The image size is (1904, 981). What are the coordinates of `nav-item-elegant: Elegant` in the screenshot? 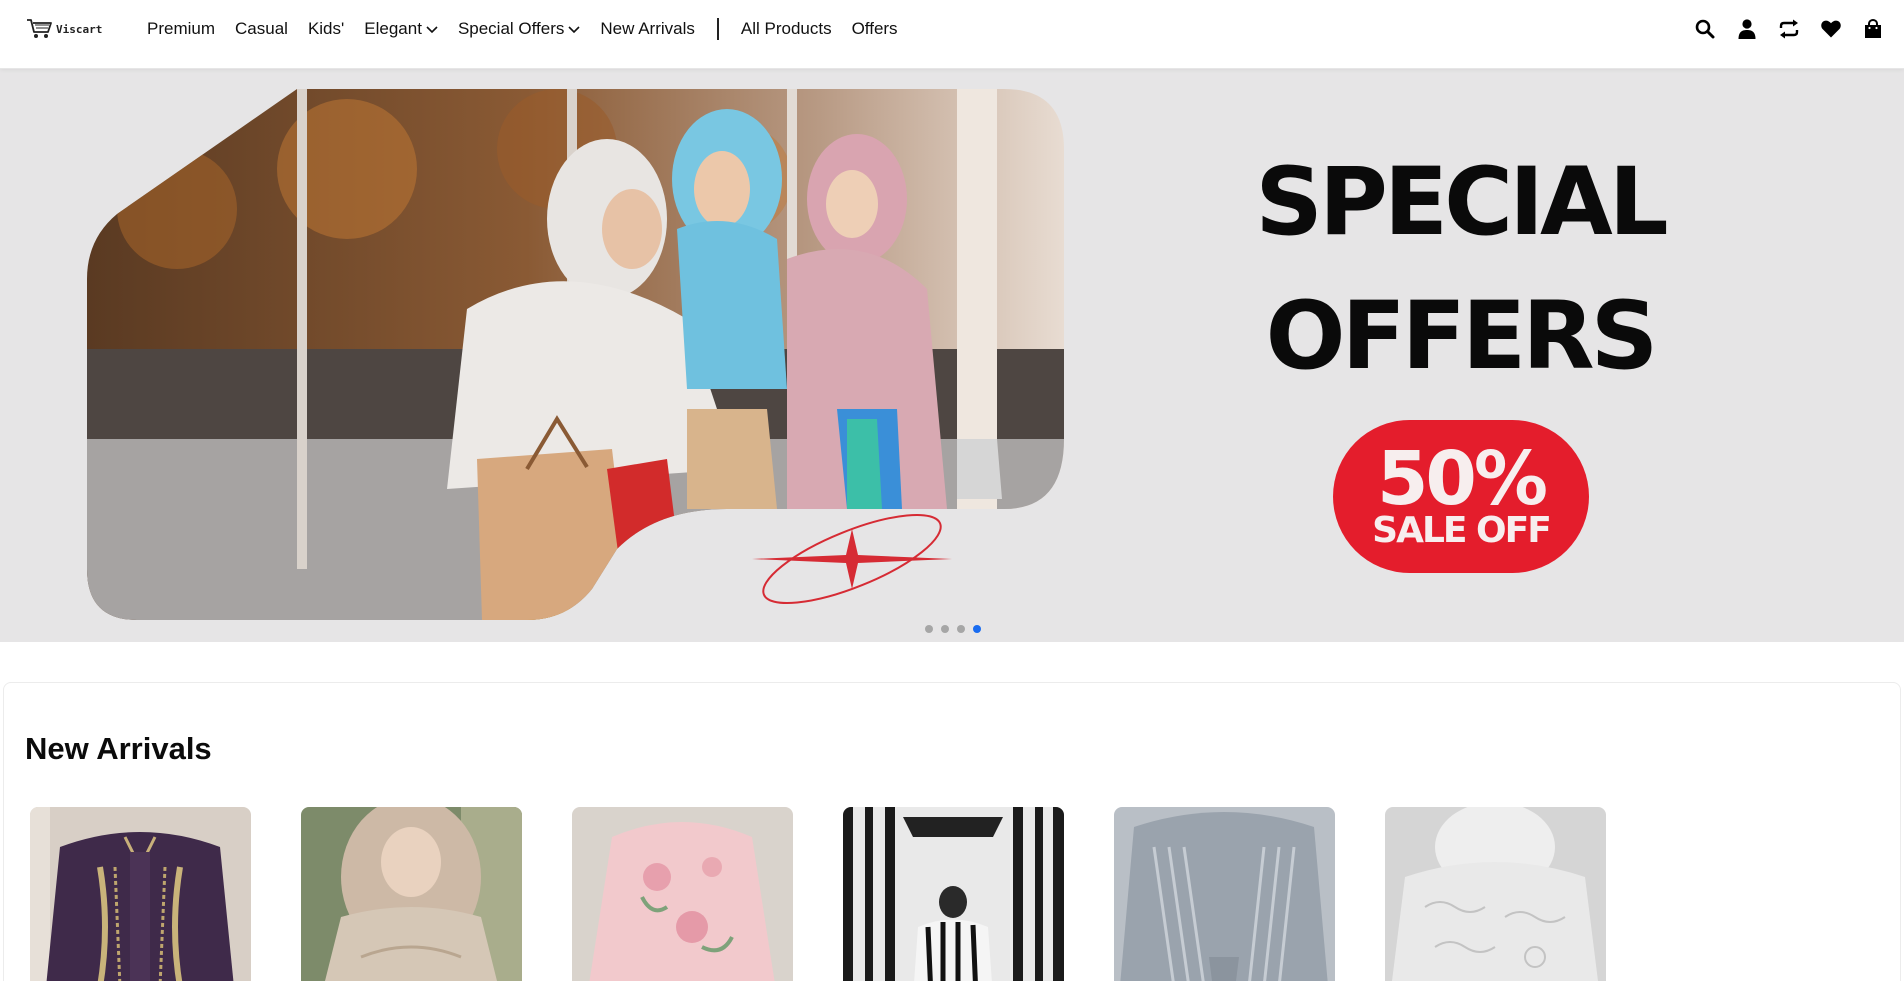 It's located at (401, 29).